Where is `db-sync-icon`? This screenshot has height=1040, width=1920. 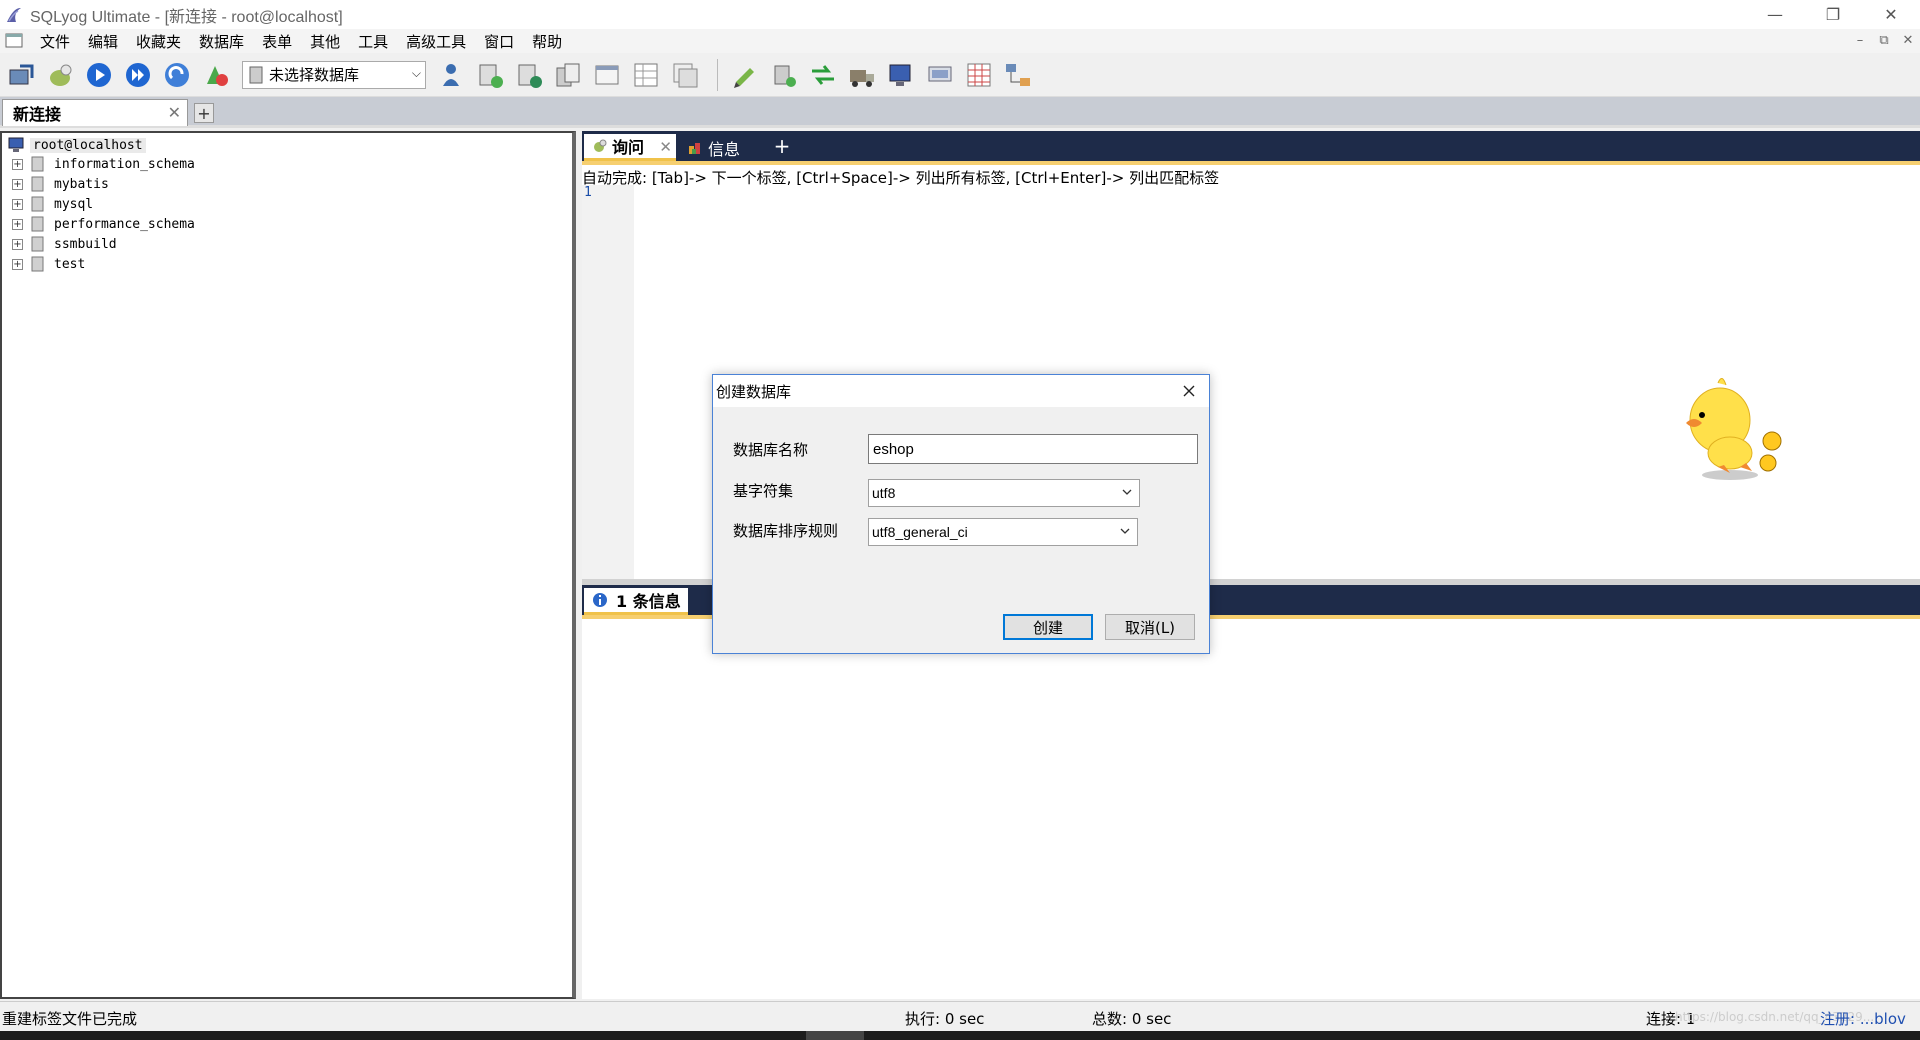
db-sync-icon is located at coordinates (785, 76).